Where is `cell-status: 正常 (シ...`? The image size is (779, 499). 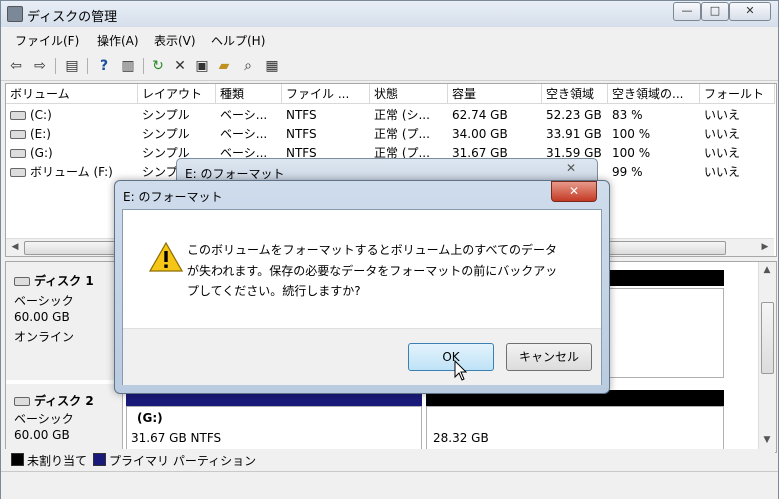 cell-status: 正常 (シ... is located at coordinates (402, 115).